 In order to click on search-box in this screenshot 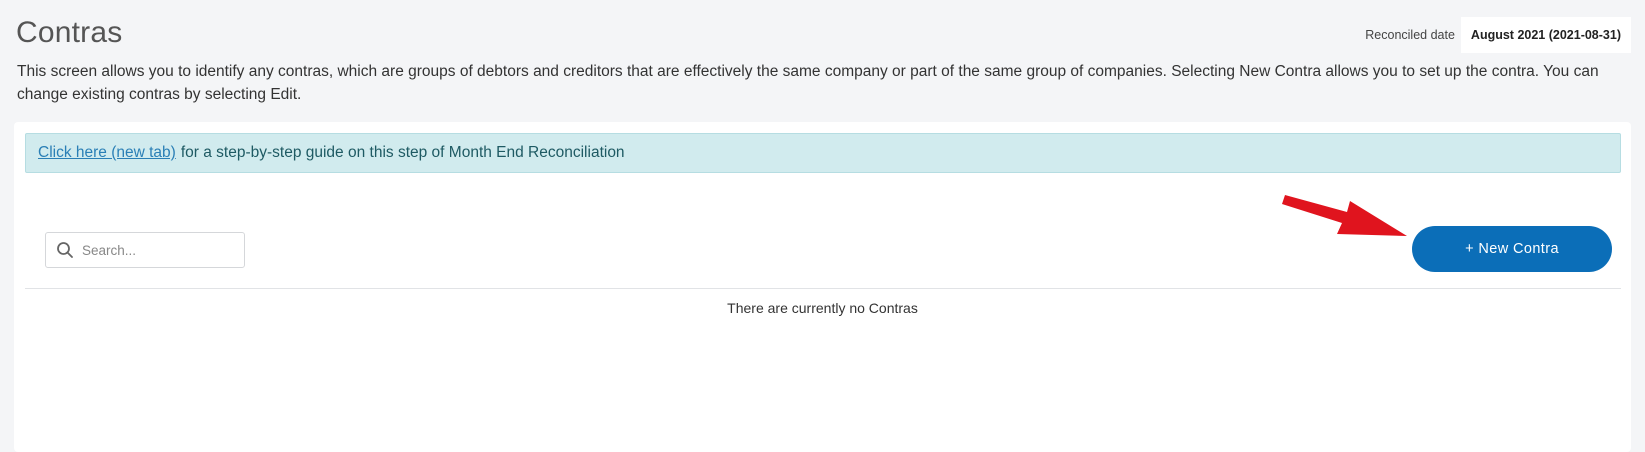, I will do `click(145, 250)`.